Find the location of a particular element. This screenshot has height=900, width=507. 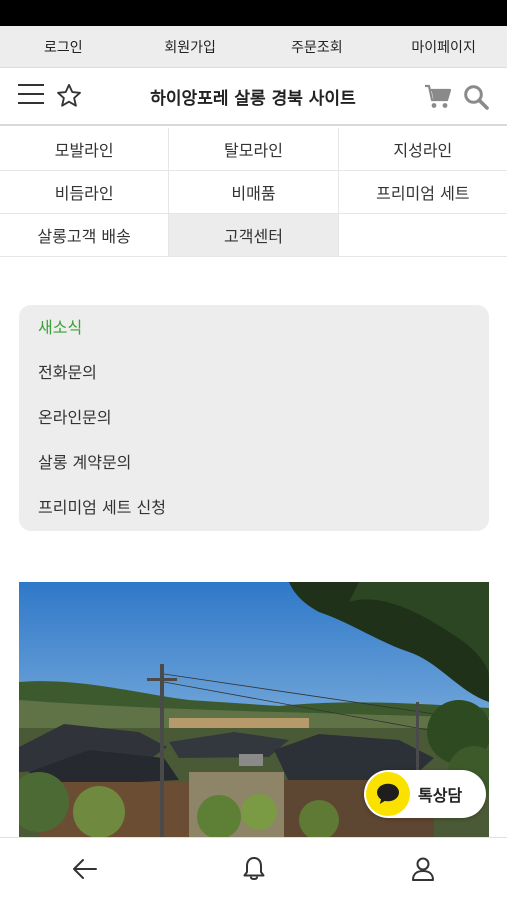

category-row: 살롱고객 배송 고객센터 is located at coordinates (253, 235).